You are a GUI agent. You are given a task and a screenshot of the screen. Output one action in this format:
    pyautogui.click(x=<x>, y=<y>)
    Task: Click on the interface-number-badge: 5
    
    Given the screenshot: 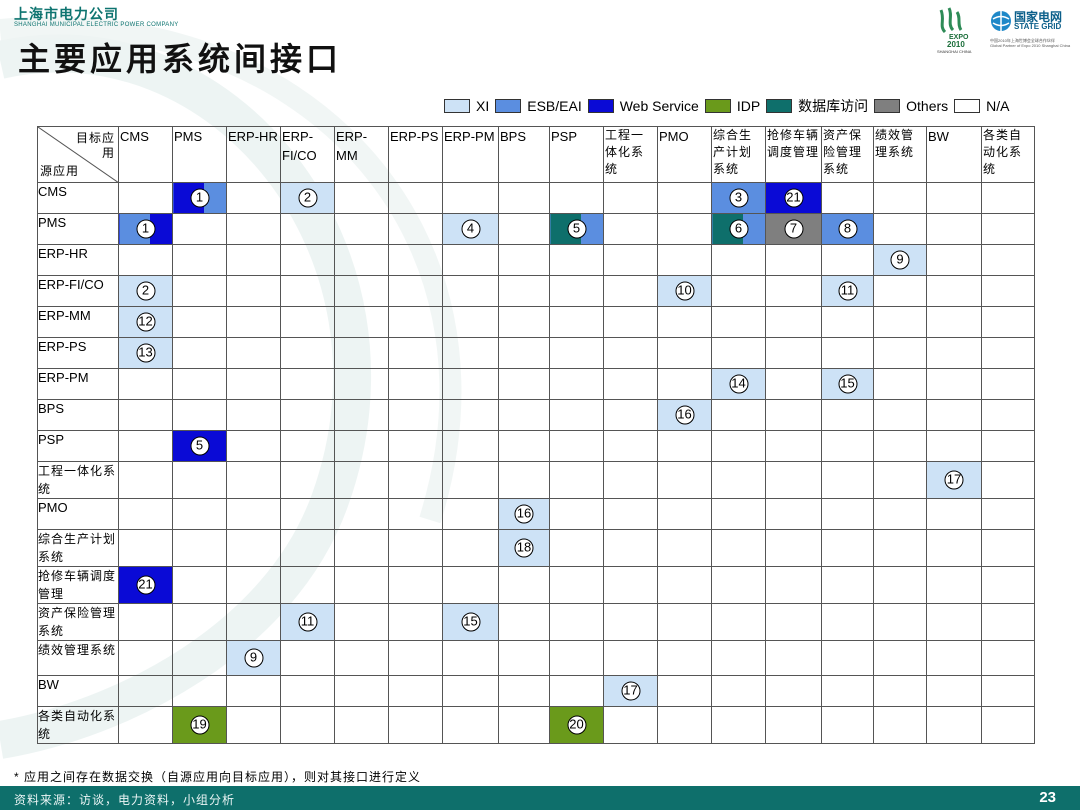 What is the action you would take?
    pyautogui.click(x=576, y=229)
    